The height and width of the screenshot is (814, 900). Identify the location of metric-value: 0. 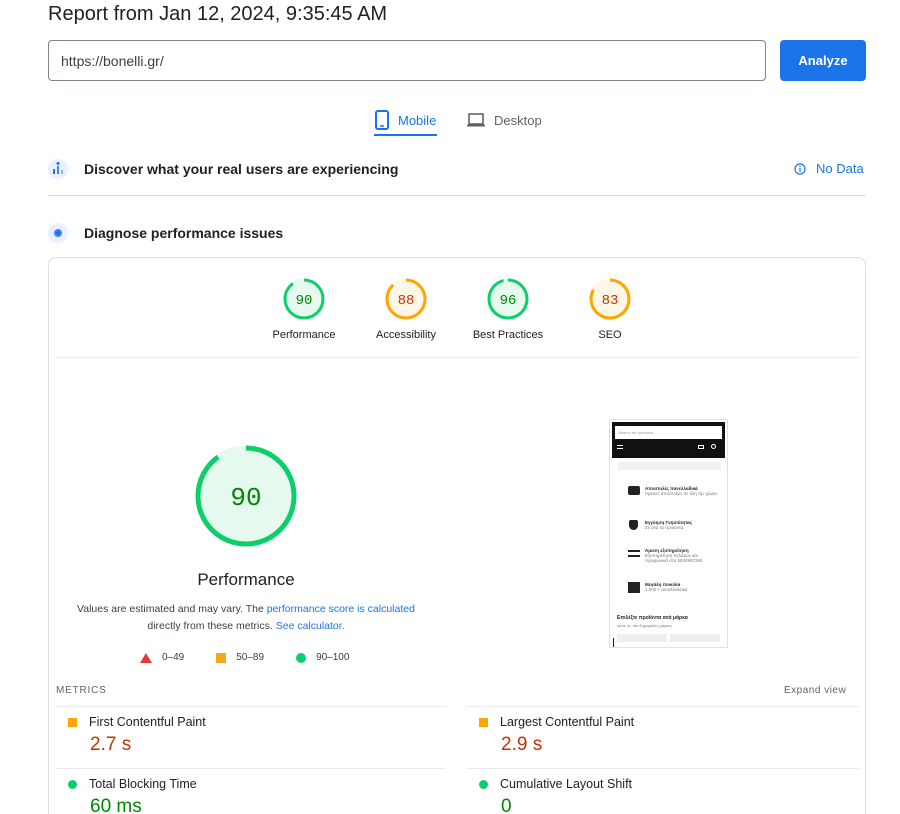
(506, 805).